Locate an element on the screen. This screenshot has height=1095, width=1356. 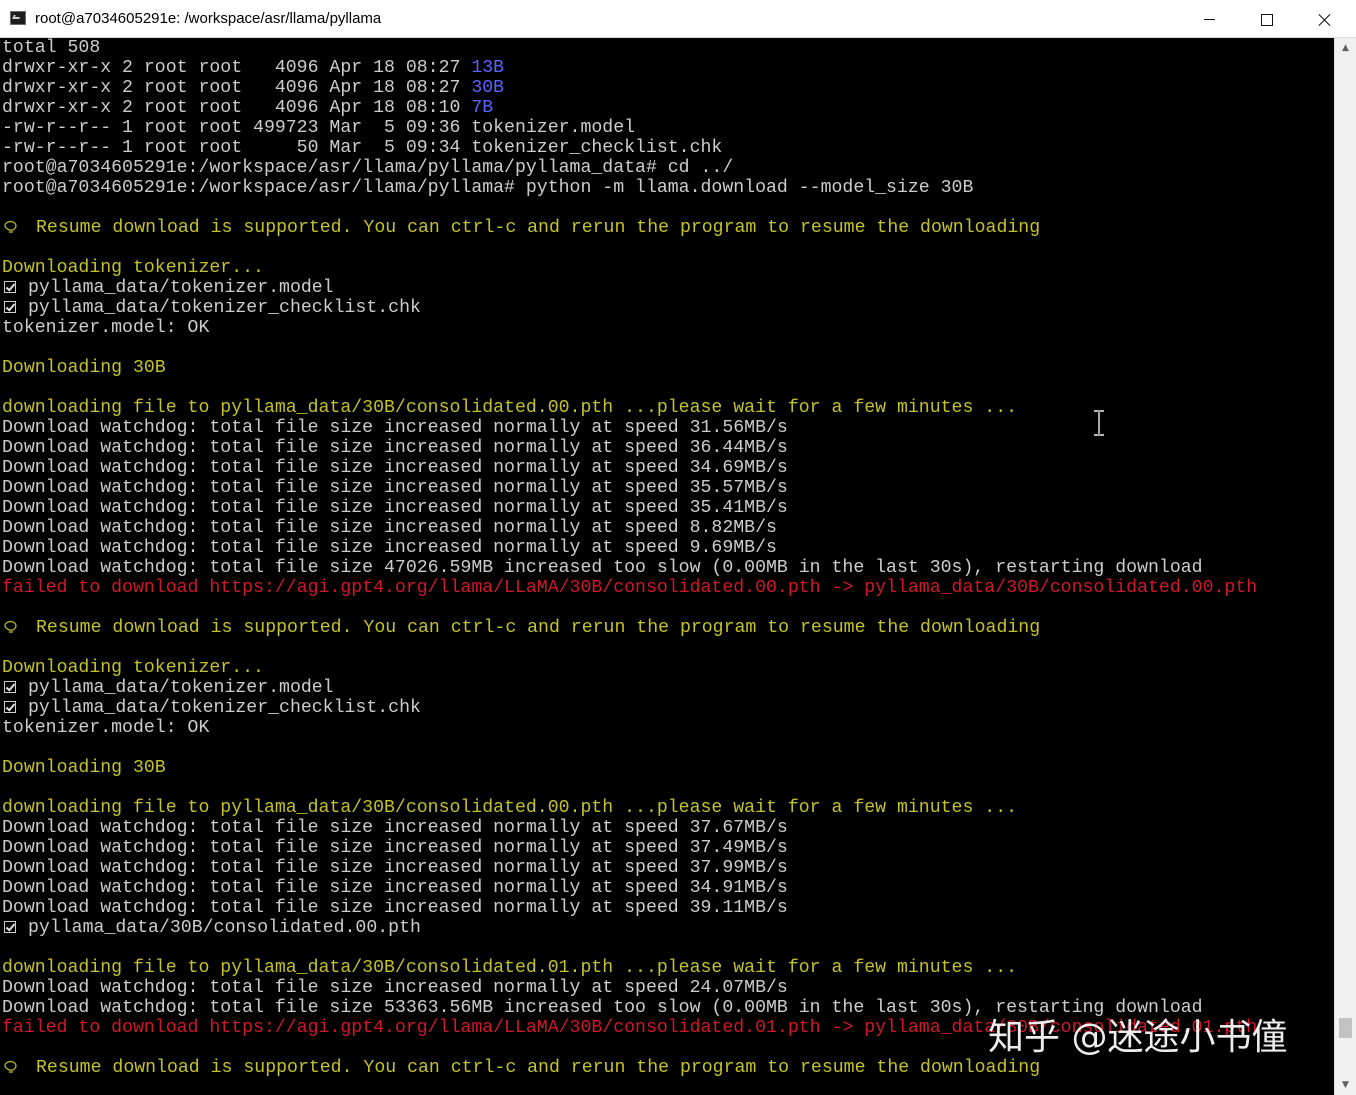
terminal-icon is located at coordinates (18, 18).